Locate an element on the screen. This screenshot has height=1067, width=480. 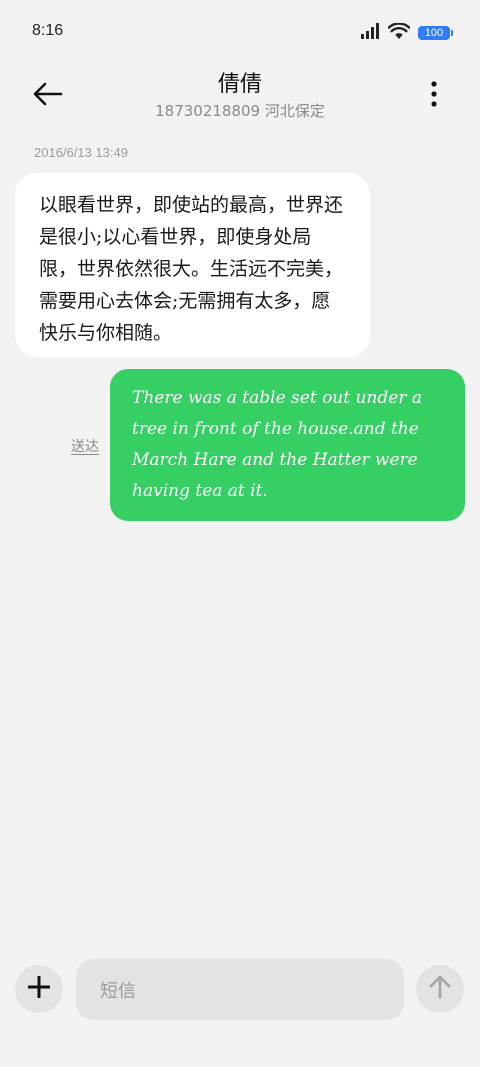
status-bar: 8:16 100 is located at coordinates (240, 32).